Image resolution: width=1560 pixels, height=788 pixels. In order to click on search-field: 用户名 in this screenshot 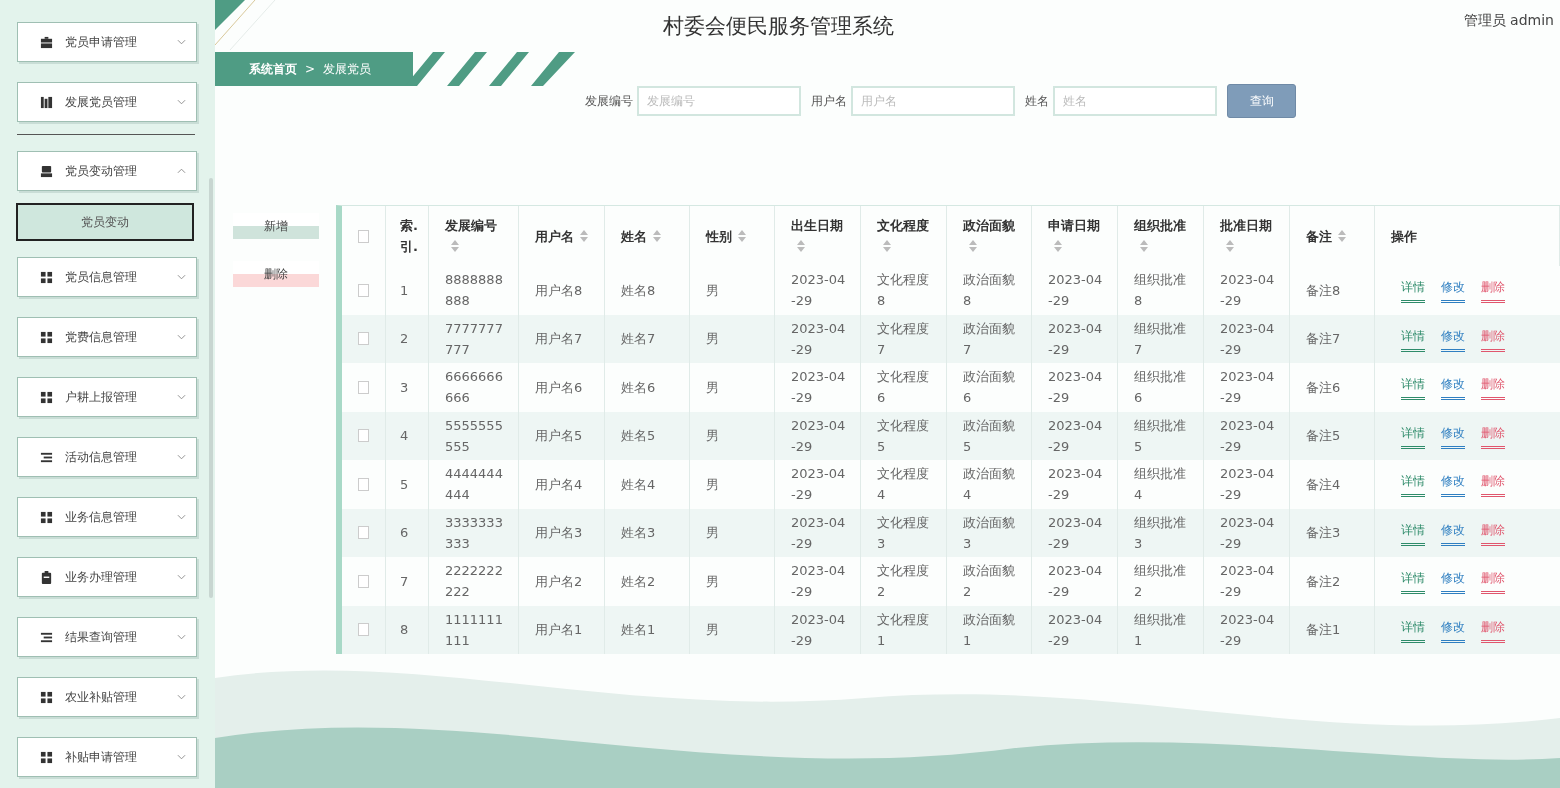, I will do `click(933, 101)`.